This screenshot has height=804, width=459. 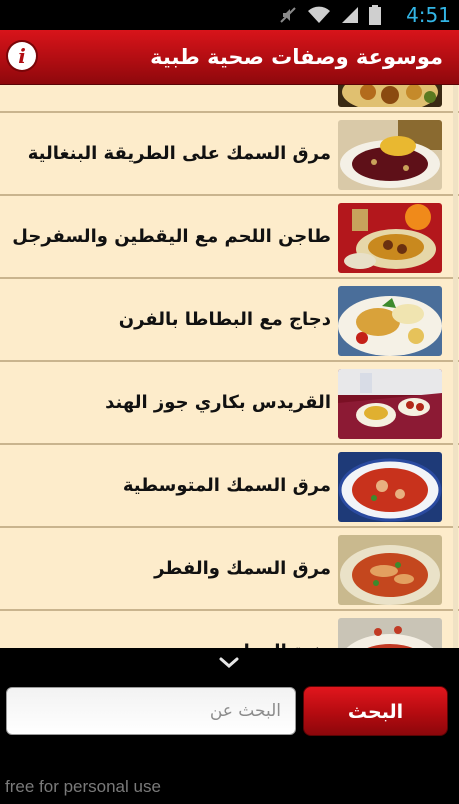 I want to click on wifi-icon, so click(x=319, y=14).